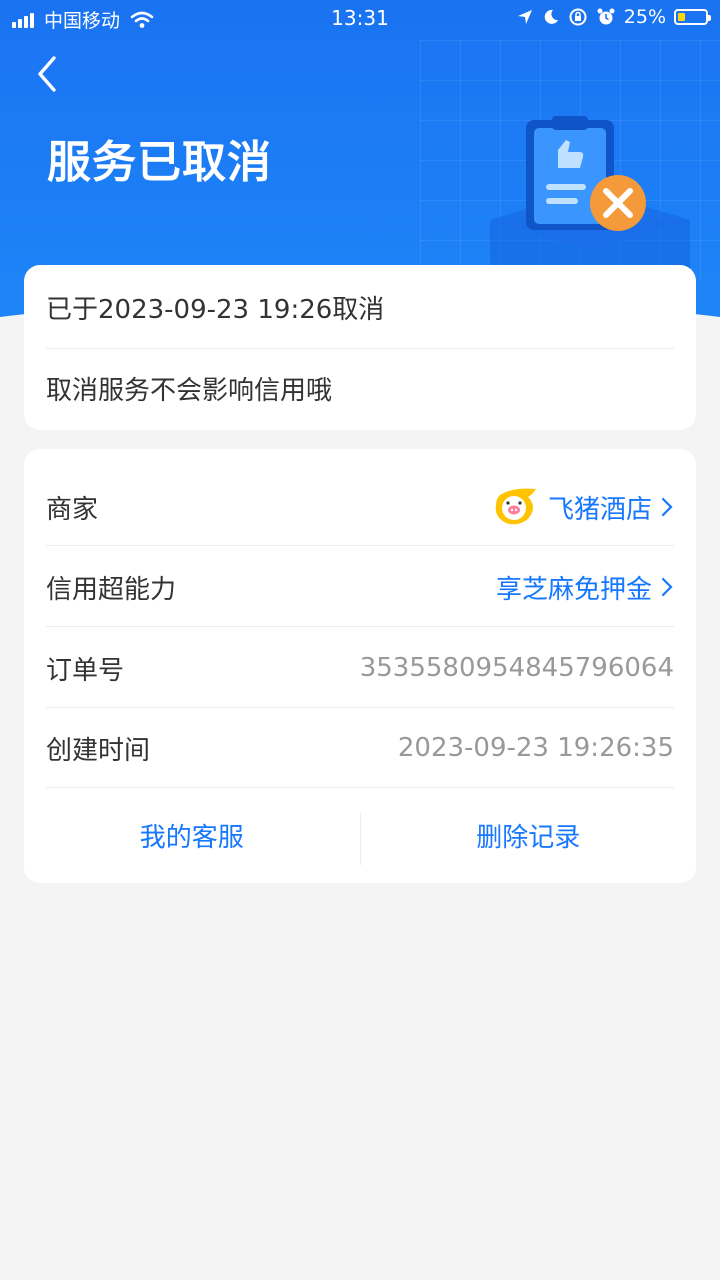 The height and width of the screenshot is (1280, 720). What do you see at coordinates (360, 507) in the screenshot?
I see `merchant-row: 商家 飞猪酒店` at bounding box center [360, 507].